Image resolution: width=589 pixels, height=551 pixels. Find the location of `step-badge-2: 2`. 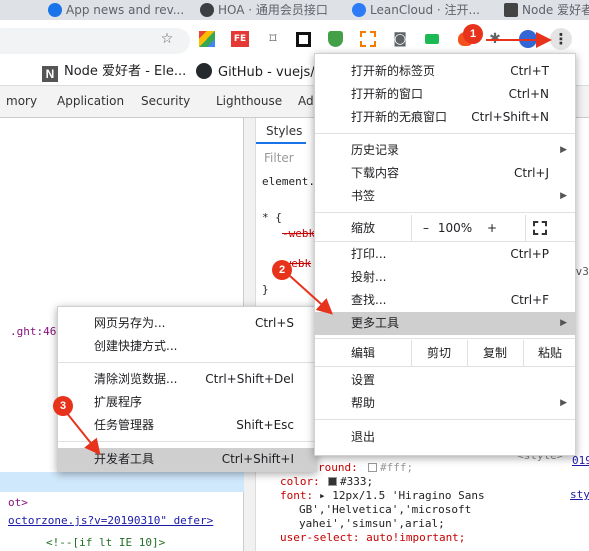

step-badge-2: 2 is located at coordinates (282, 270).